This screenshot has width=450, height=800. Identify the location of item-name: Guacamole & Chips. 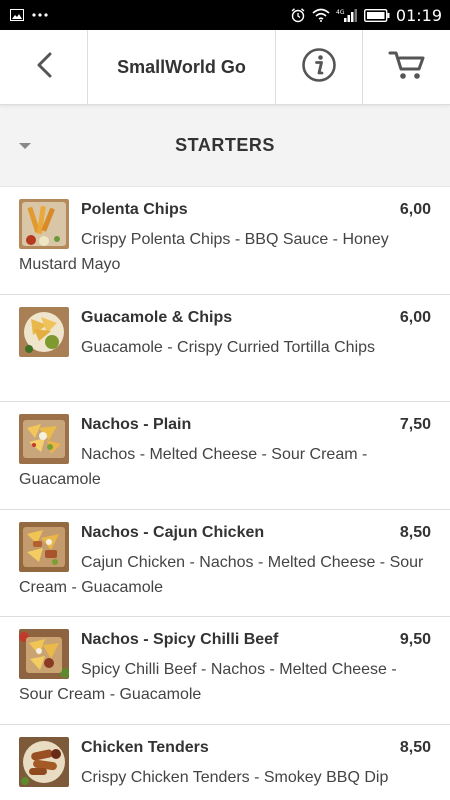
(157, 317).